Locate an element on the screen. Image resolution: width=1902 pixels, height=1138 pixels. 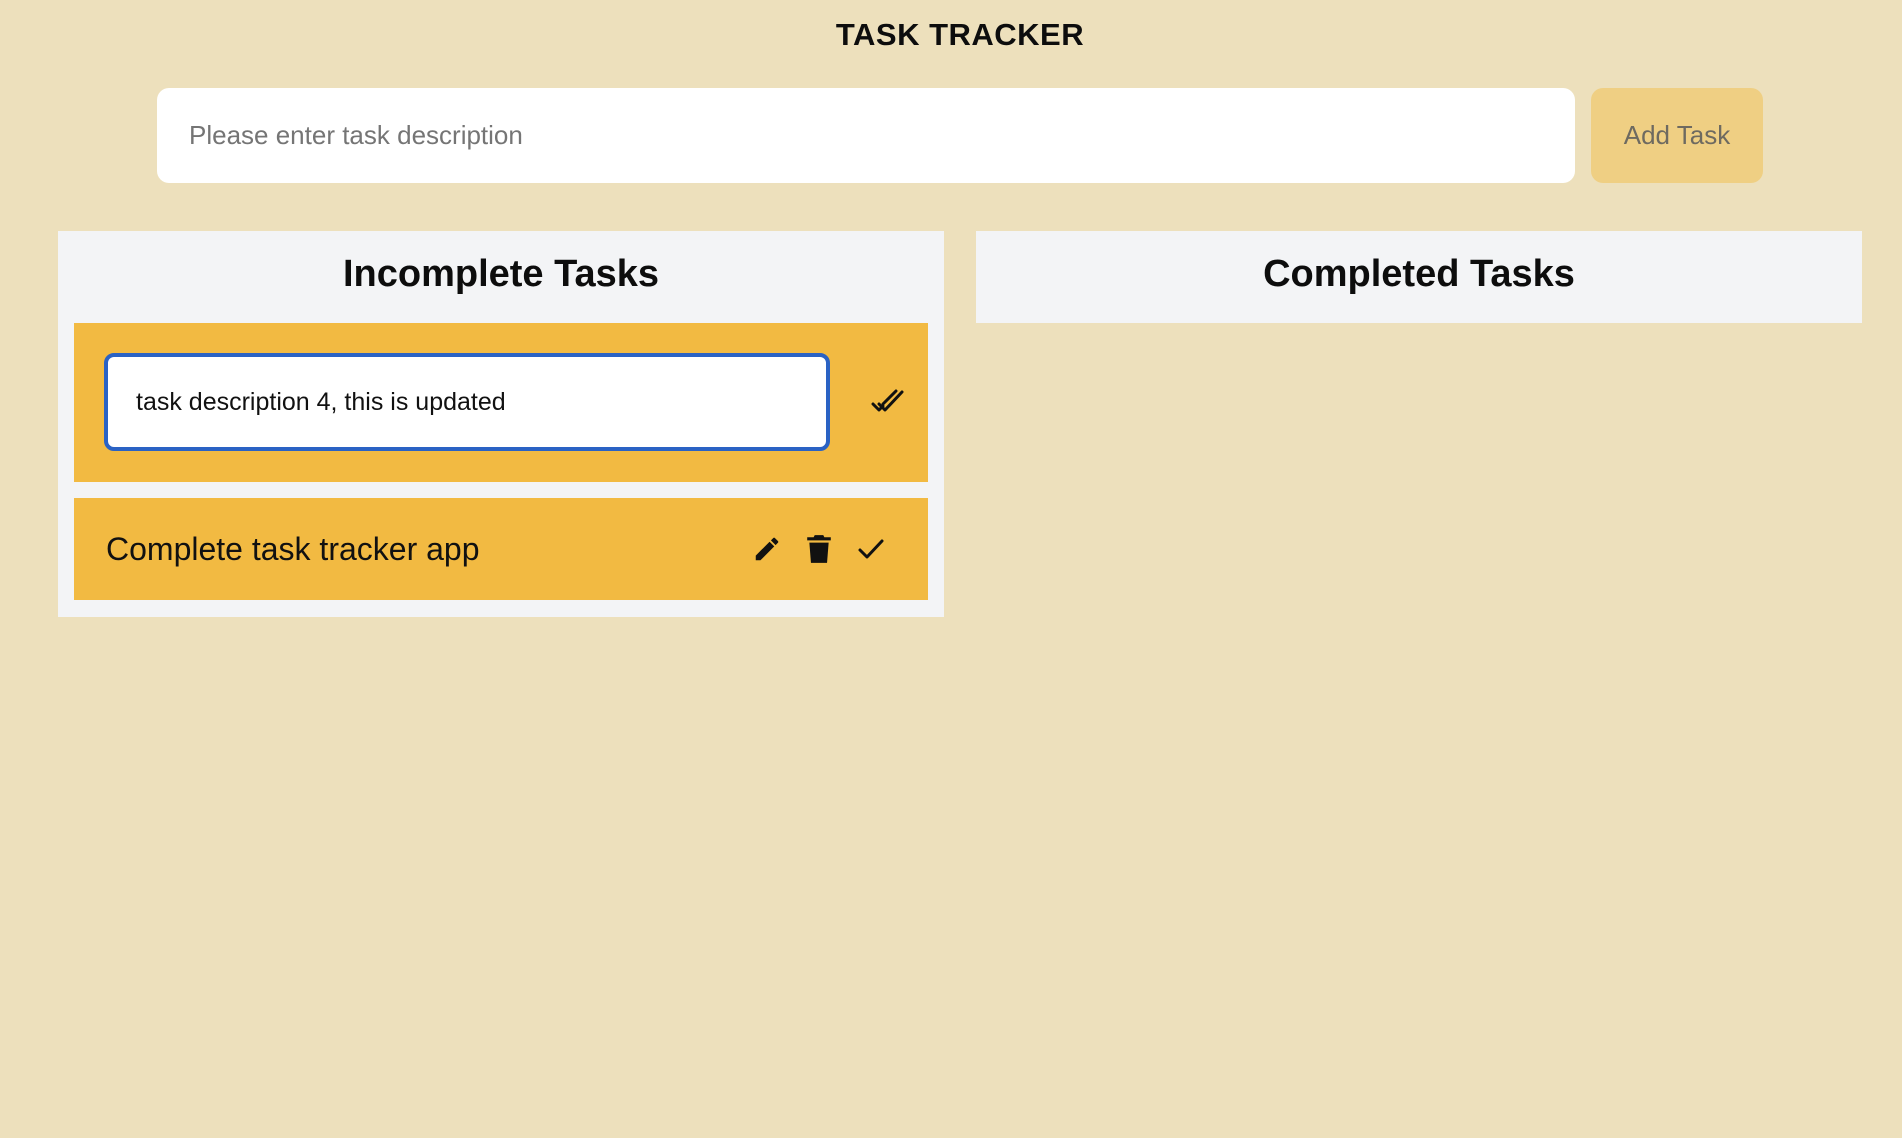
task-text: Complete task tracker app is located at coordinates (293, 549).